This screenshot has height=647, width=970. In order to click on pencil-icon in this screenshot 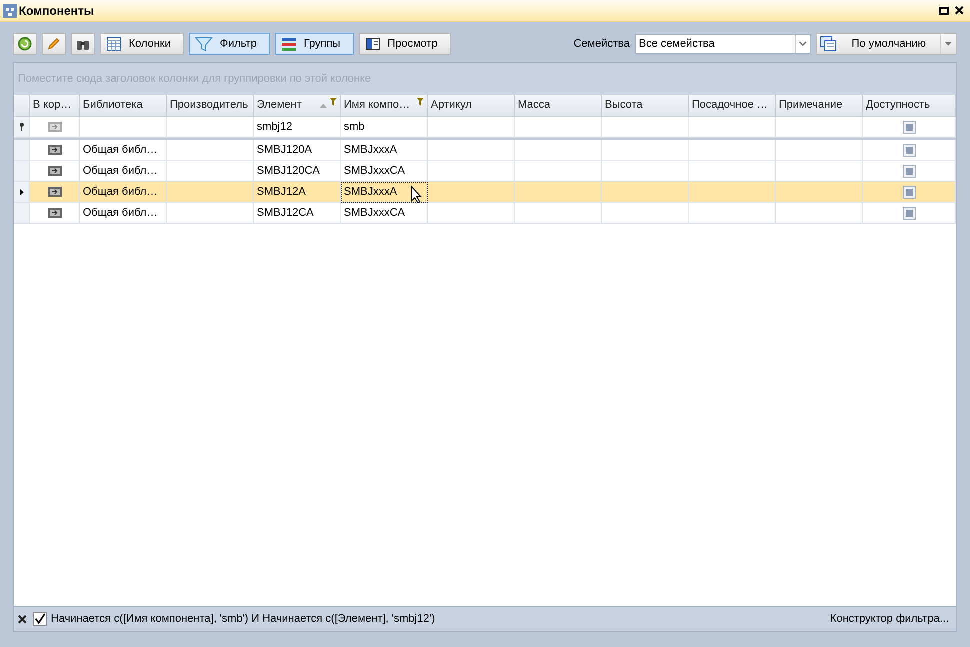, I will do `click(54, 44)`.